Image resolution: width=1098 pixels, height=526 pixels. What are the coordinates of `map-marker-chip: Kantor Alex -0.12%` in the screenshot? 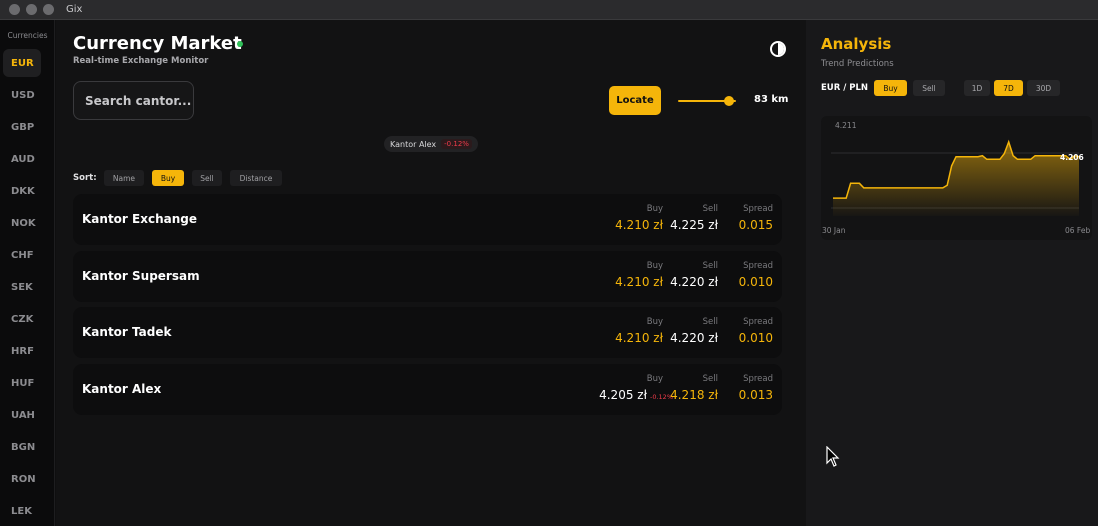 It's located at (431, 144).